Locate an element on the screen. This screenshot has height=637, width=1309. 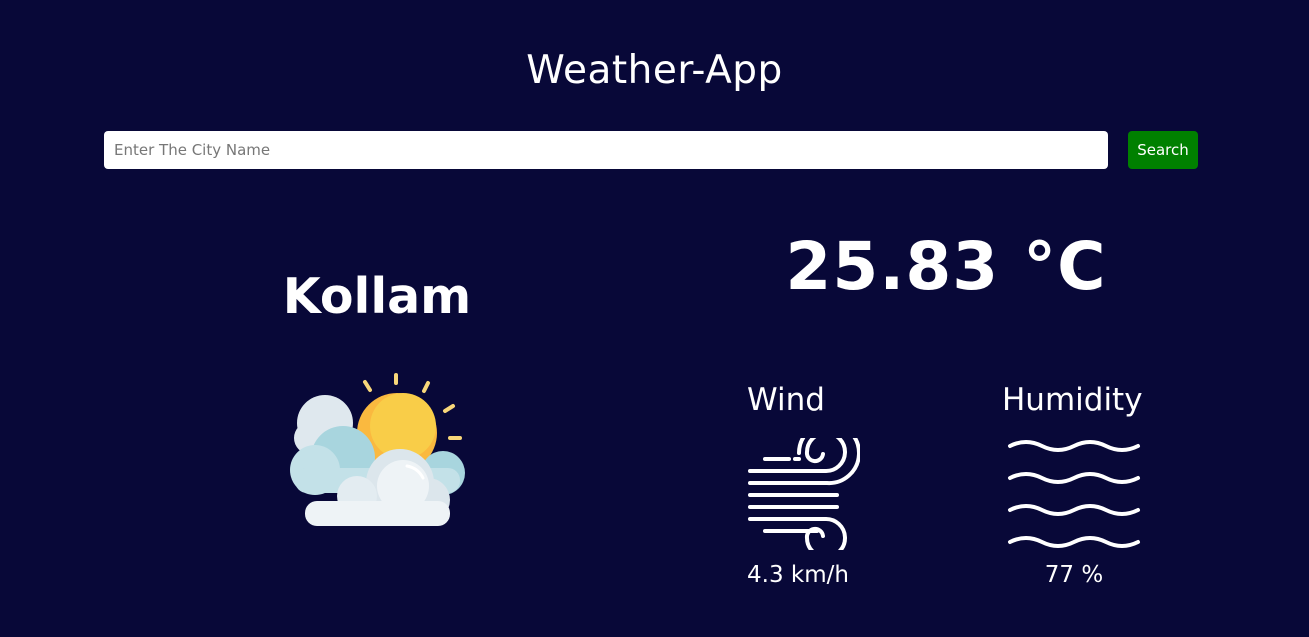
humidity-waves-icon is located at coordinates (1074, 494).